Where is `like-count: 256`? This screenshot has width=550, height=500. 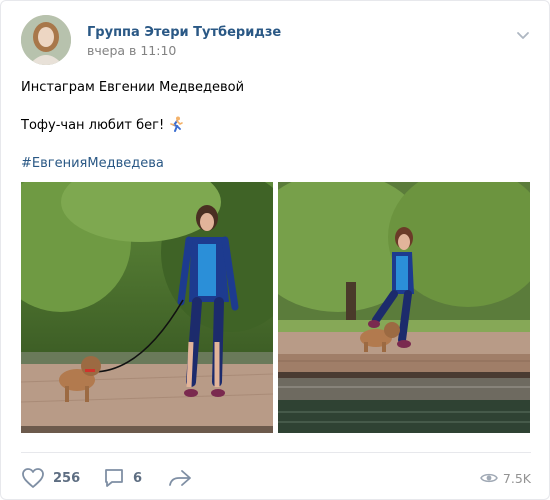 like-count: 256 is located at coordinates (67, 478).